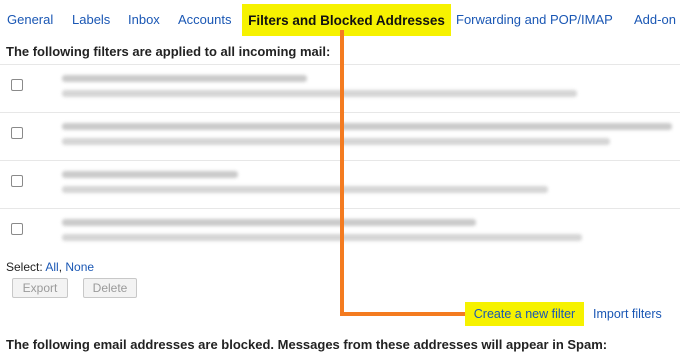 The width and height of the screenshot is (680, 361). I want to click on select-row: Select: All, None, so click(50, 267).